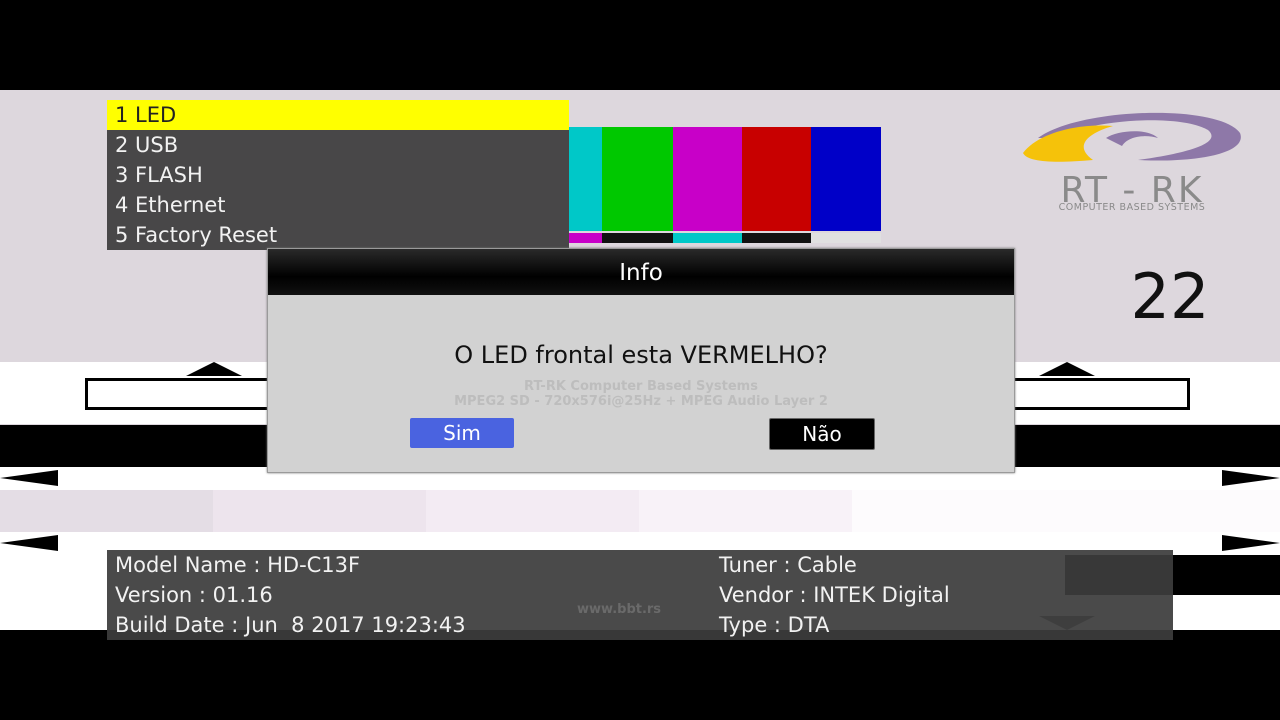 This screenshot has height=720, width=1280. Describe the element at coordinates (776, 179) in the screenshot. I see `color-bar-red` at that location.